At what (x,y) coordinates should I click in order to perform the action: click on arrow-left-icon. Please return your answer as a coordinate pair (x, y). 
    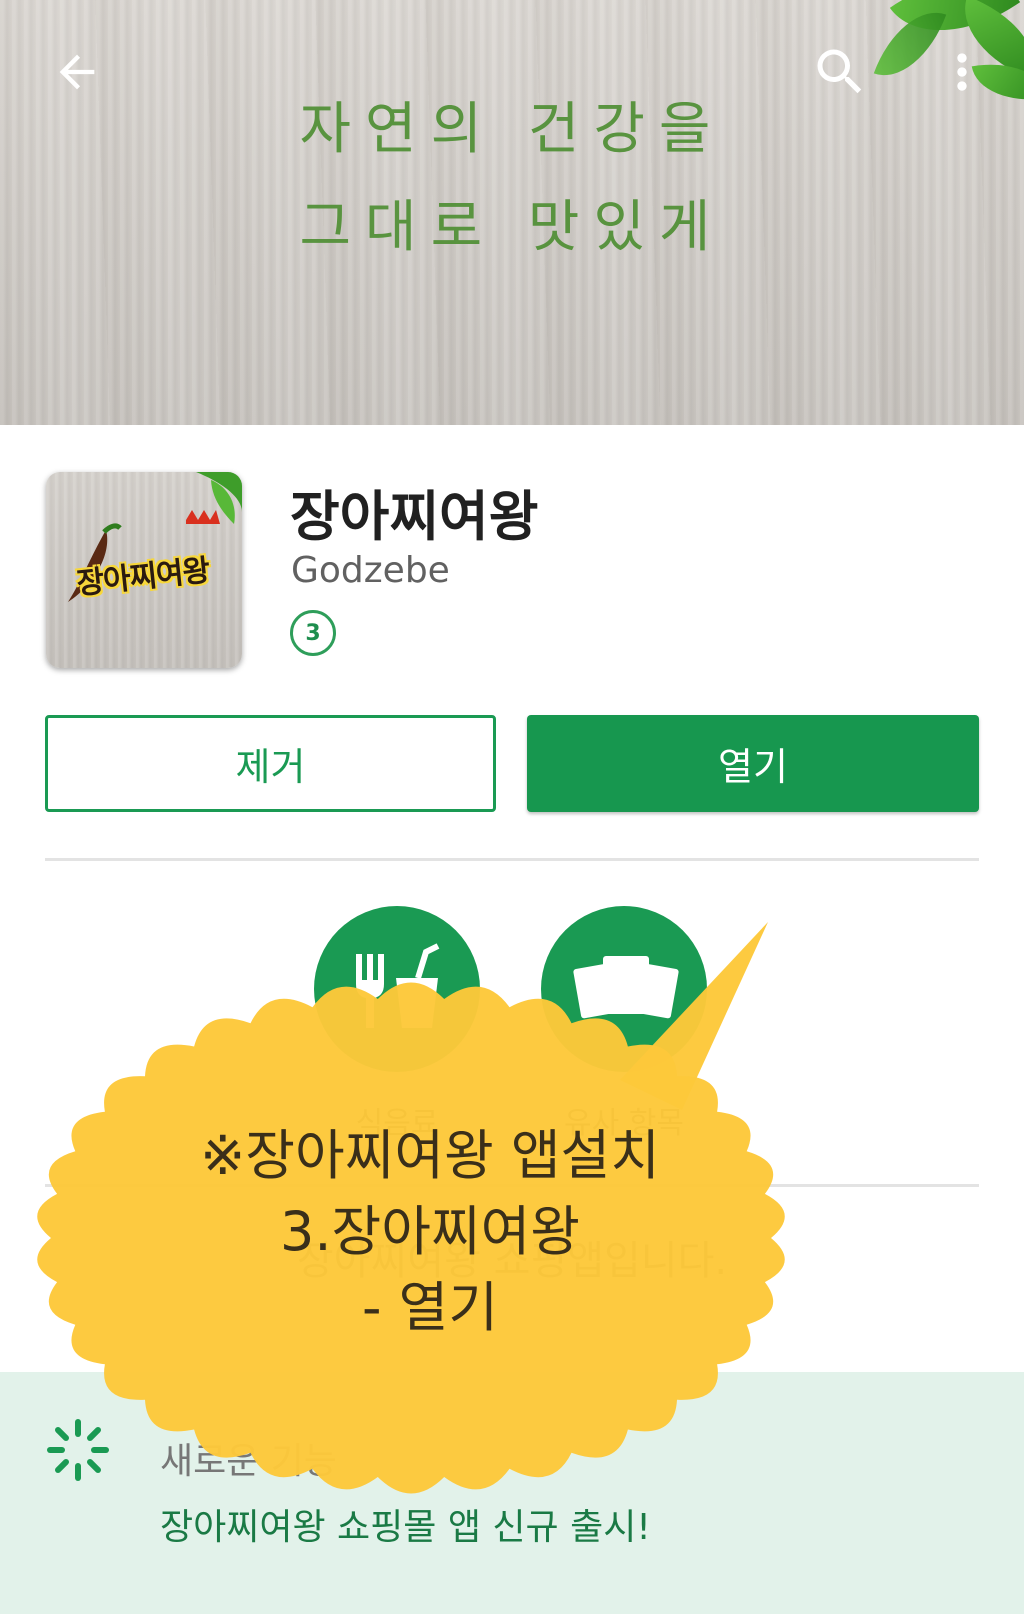
    Looking at the image, I should click on (77, 72).